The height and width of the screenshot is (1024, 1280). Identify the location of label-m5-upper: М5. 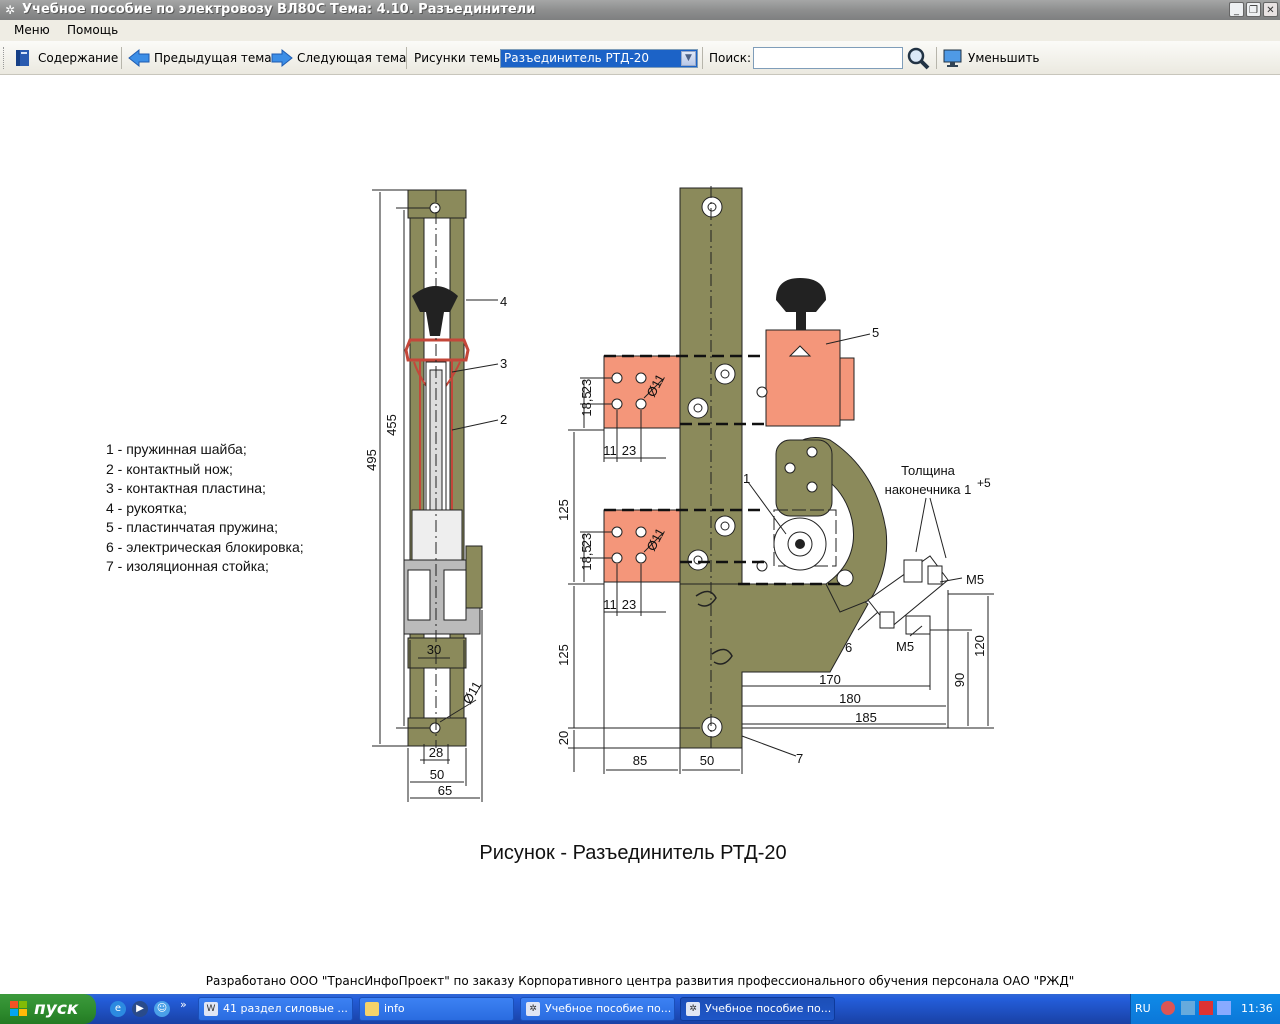
(975, 579).